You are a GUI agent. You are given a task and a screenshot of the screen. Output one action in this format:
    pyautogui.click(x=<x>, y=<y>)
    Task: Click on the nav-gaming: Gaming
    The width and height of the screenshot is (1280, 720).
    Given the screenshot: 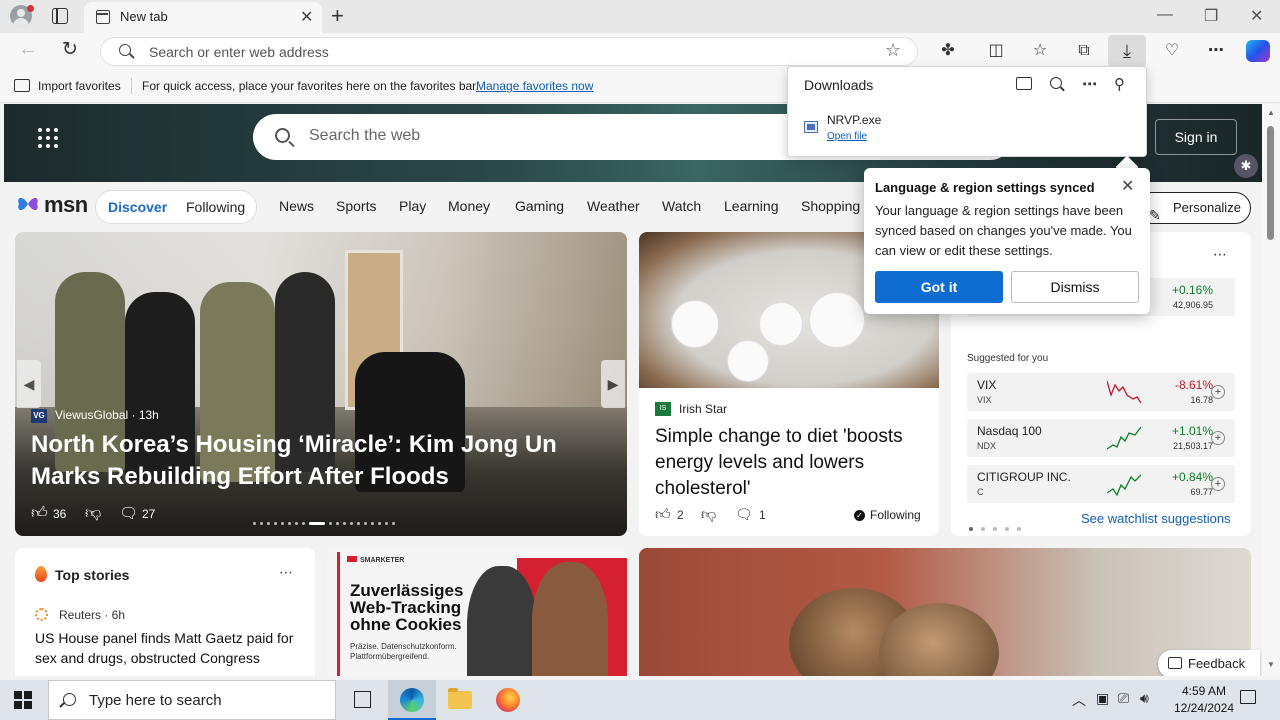 What is the action you would take?
    pyautogui.click(x=539, y=206)
    